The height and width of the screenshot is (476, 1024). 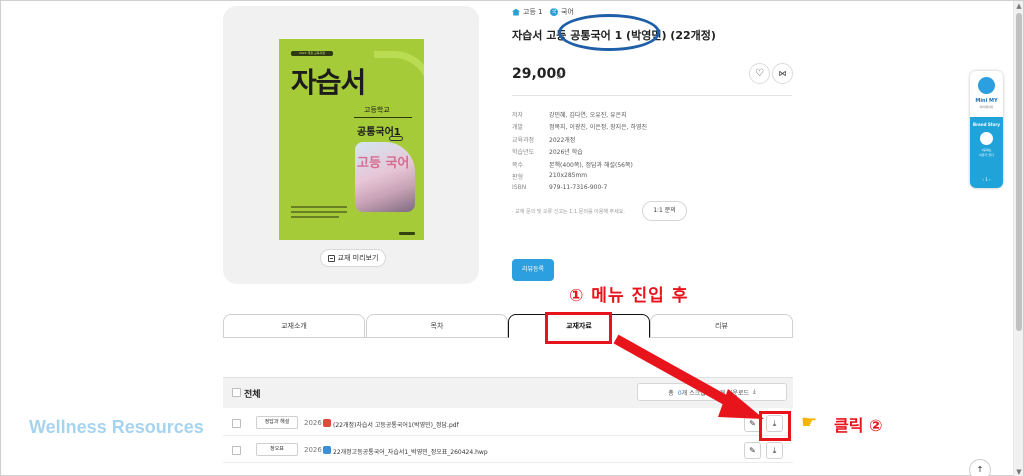 I want to click on brand-story-pagination: ‹ 1 ›, so click(x=986, y=179).